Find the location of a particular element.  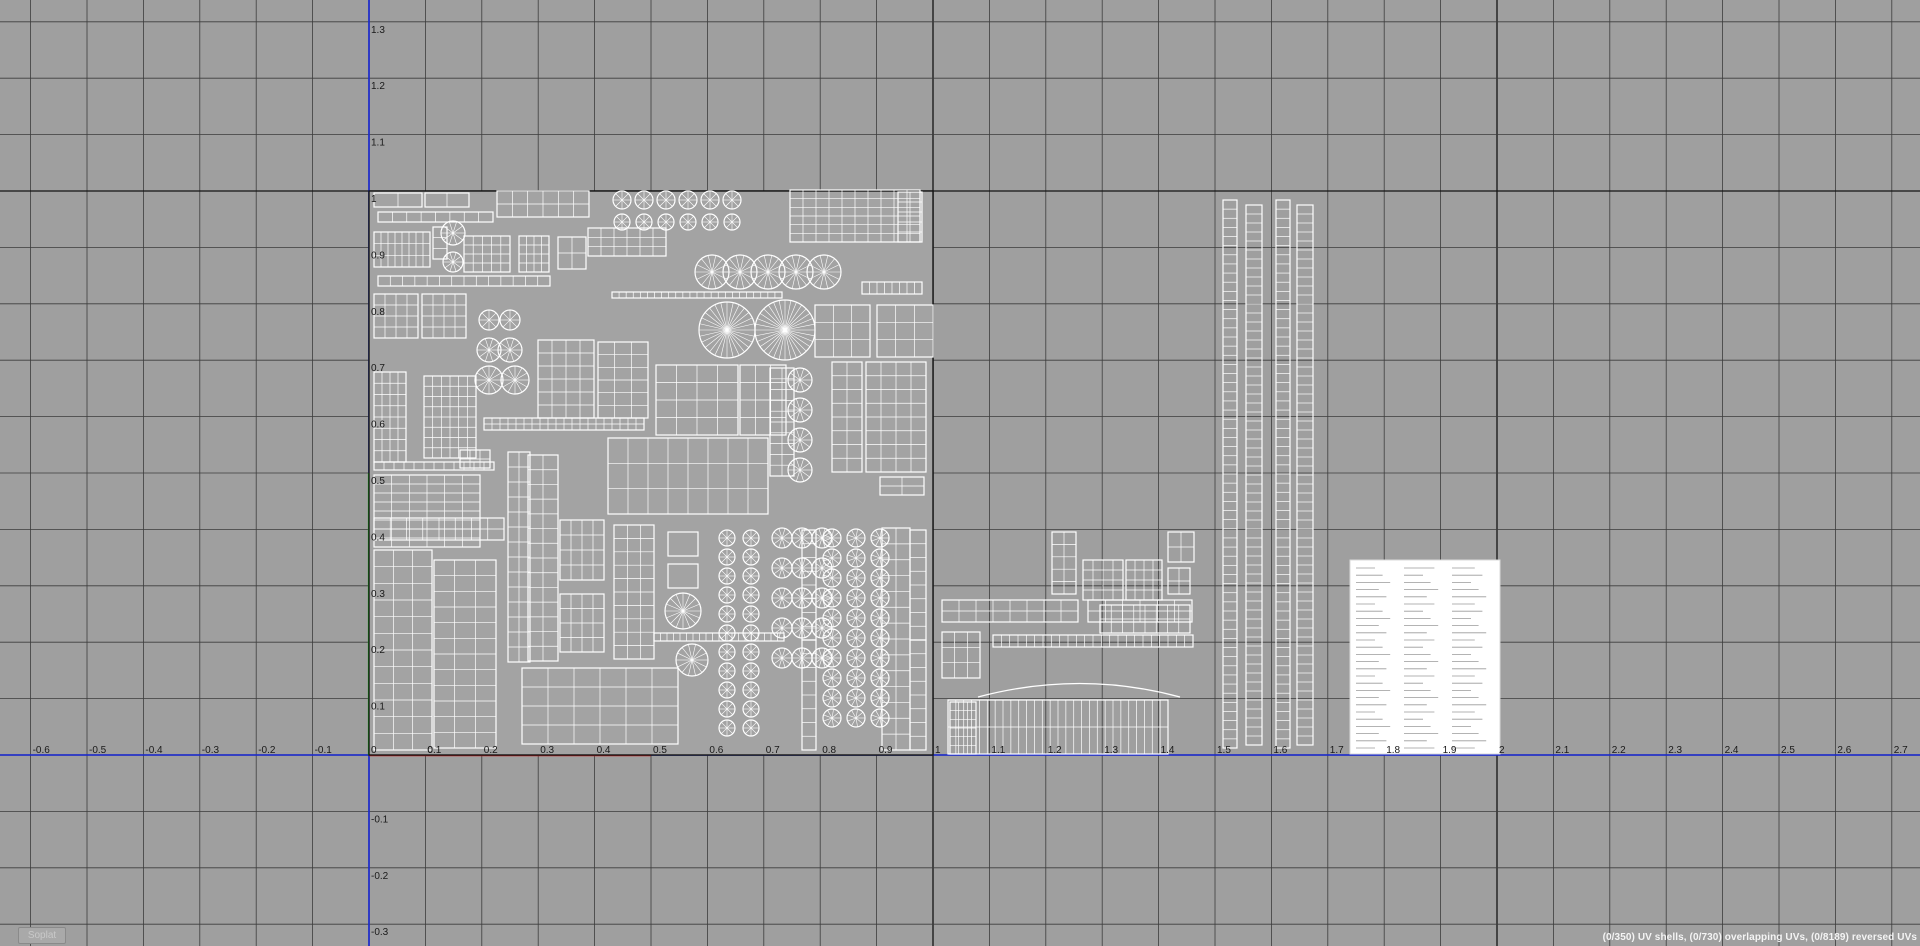

u-tick-label: 1.1 is located at coordinates (998, 750).